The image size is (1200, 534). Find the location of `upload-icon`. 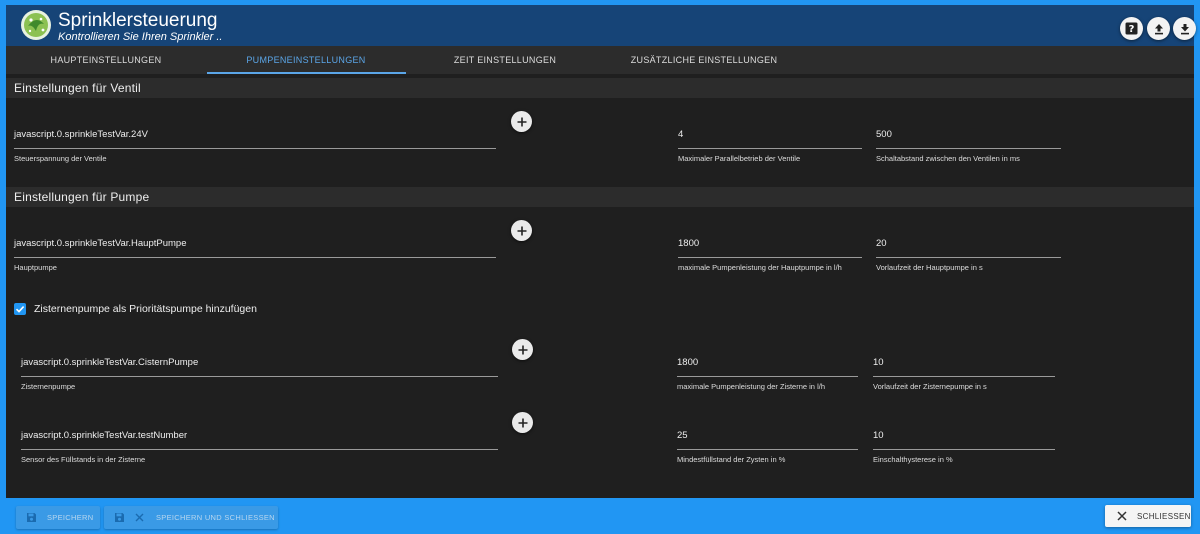

upload-icon is located at coordinates (1158, 28).